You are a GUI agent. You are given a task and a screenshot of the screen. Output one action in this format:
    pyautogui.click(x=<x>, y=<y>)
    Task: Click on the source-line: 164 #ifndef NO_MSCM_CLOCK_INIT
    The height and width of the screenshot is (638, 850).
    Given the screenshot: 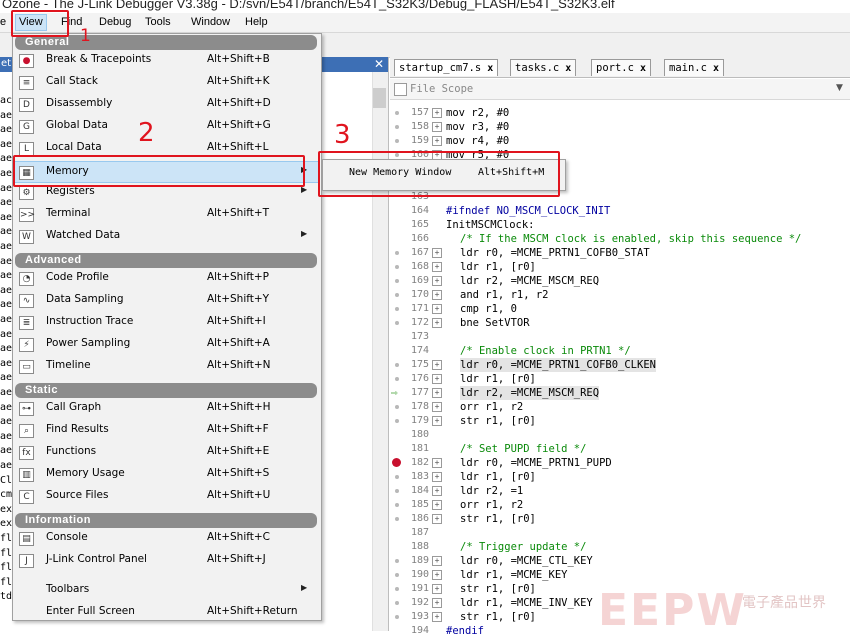 What is the action you would take?
    pyautogui.click(x=620, y=211)
    